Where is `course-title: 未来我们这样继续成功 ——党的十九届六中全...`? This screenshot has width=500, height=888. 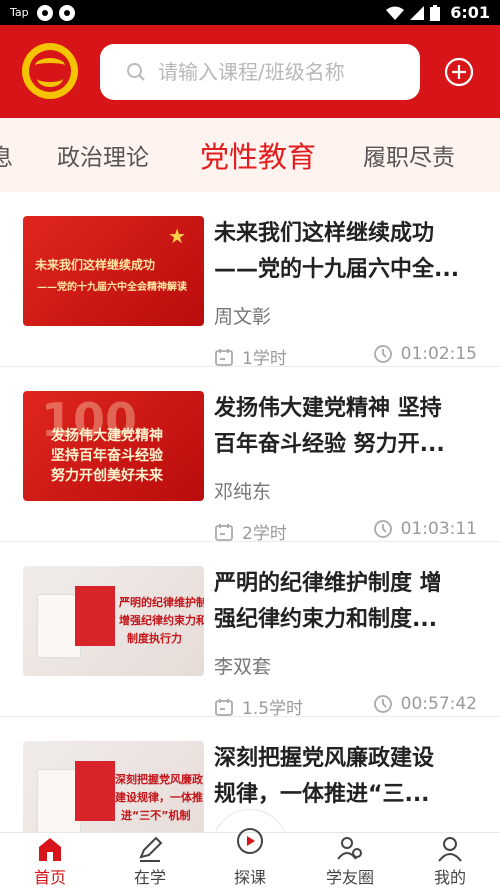 course-title: 未来我们这样继续成功 ——党的十九届六中全... is located at coordinates (337, 251).